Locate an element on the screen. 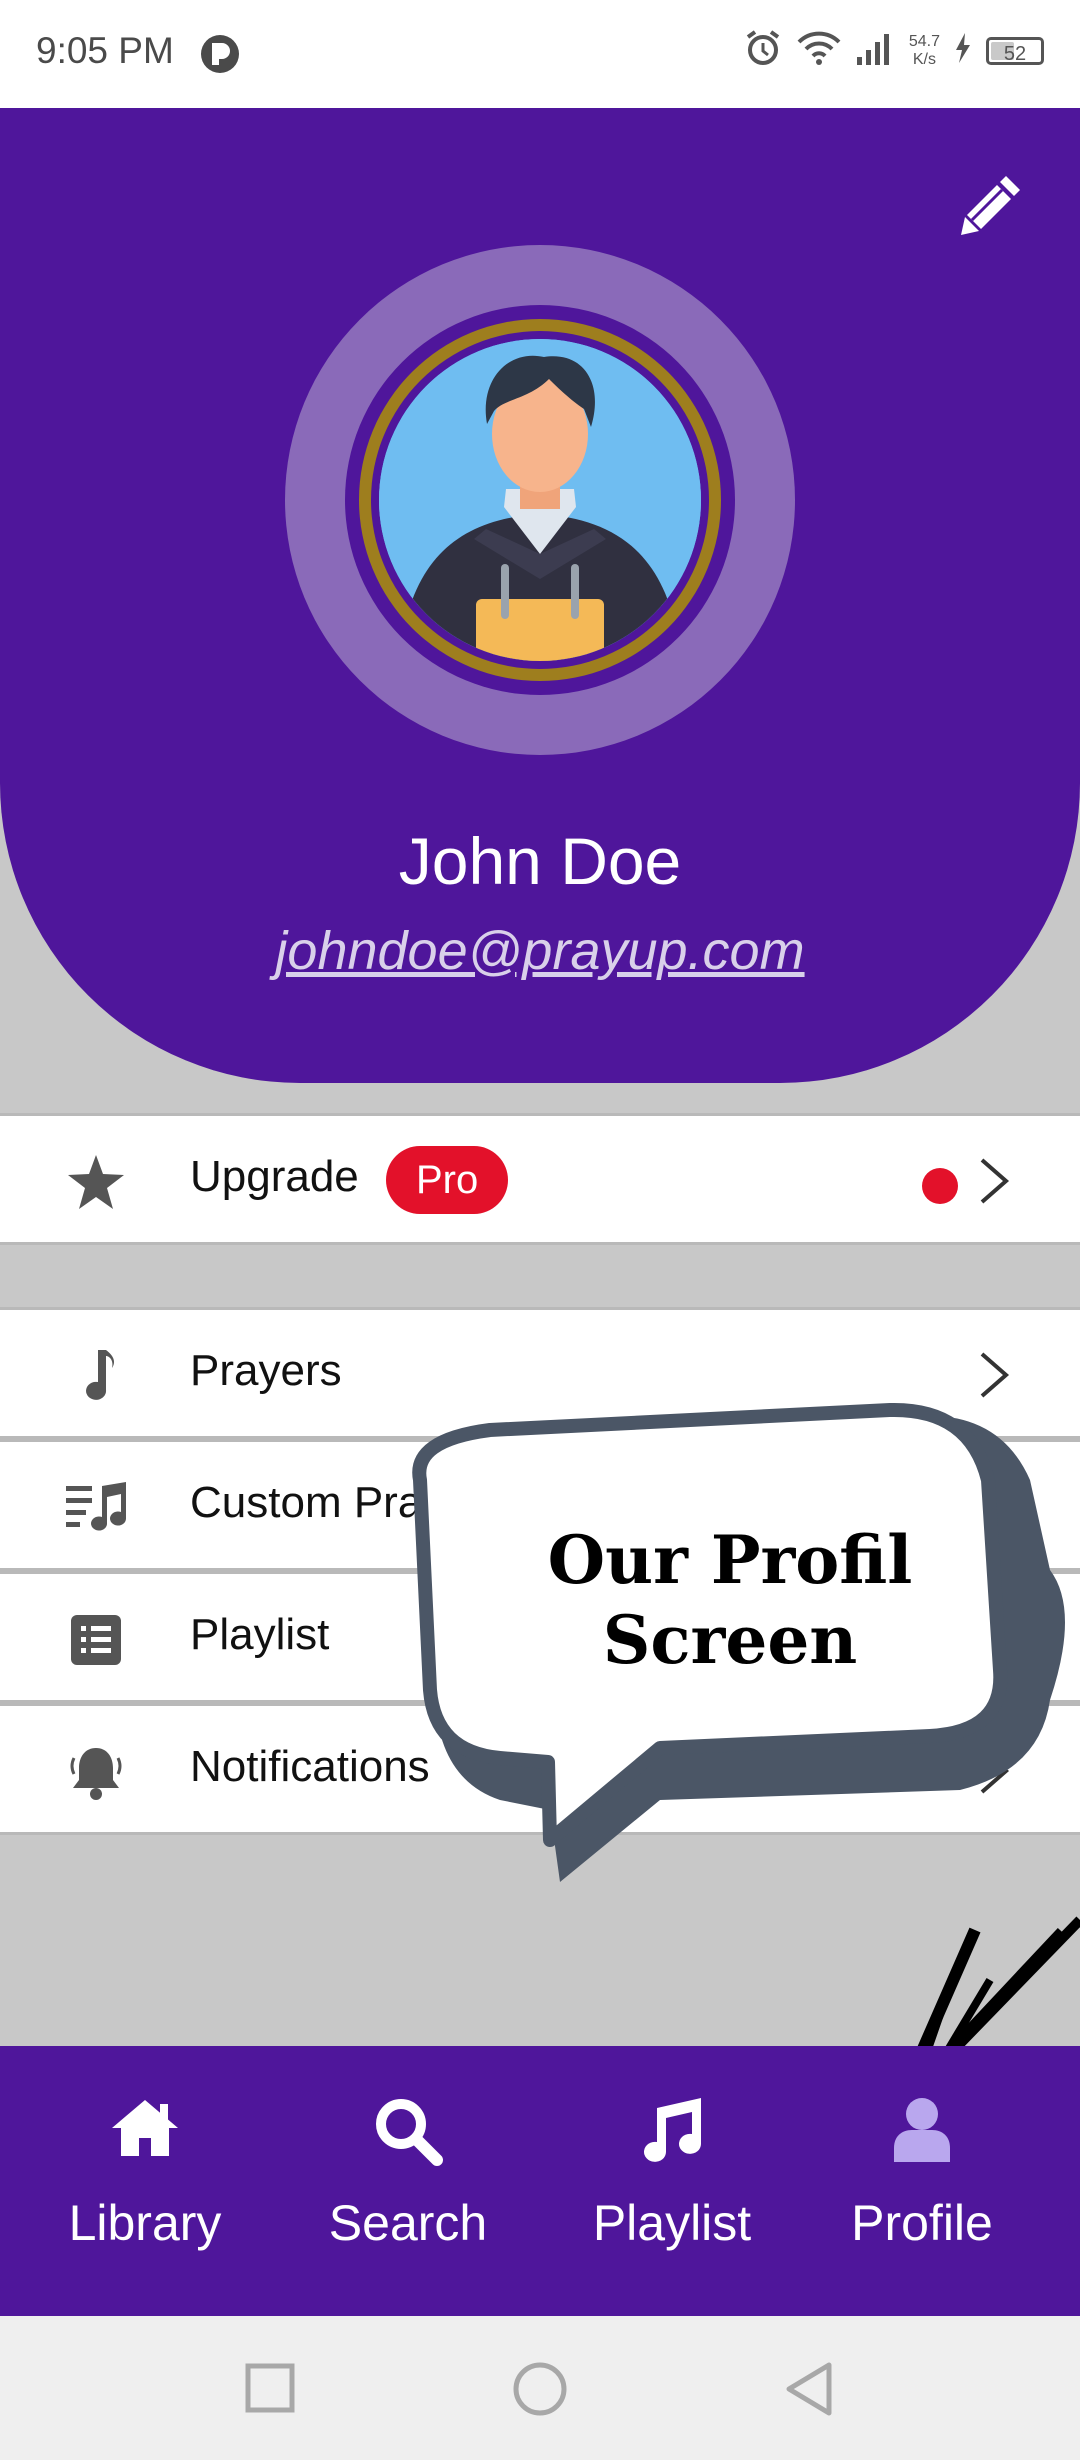 The width and height of the screenshot is (1080, 2460). avatar-inner-ring is located at coordinates (540, 500).